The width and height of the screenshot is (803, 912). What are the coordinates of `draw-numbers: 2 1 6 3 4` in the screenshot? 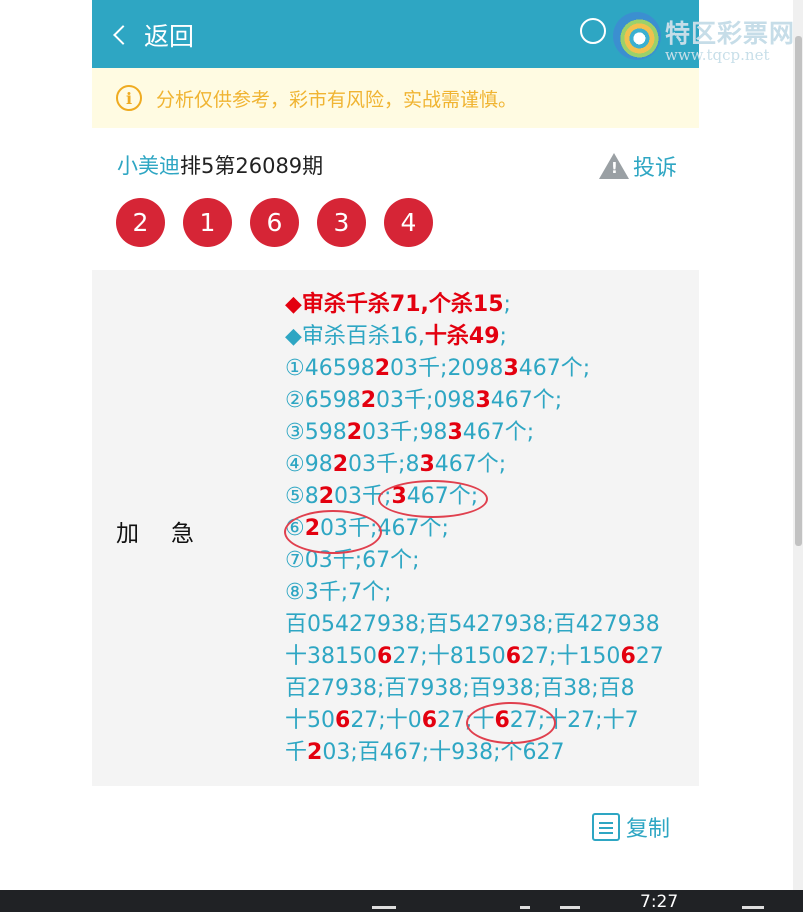 It's located at (274, 222).